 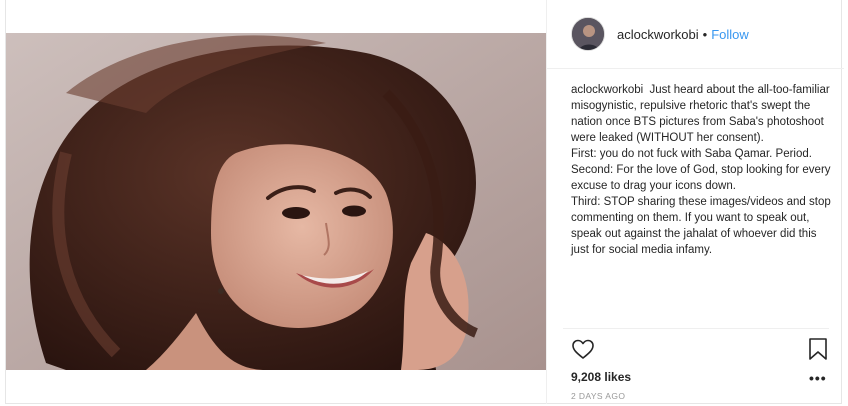 I want to click on profile-picture, so click(x=588, y=34).